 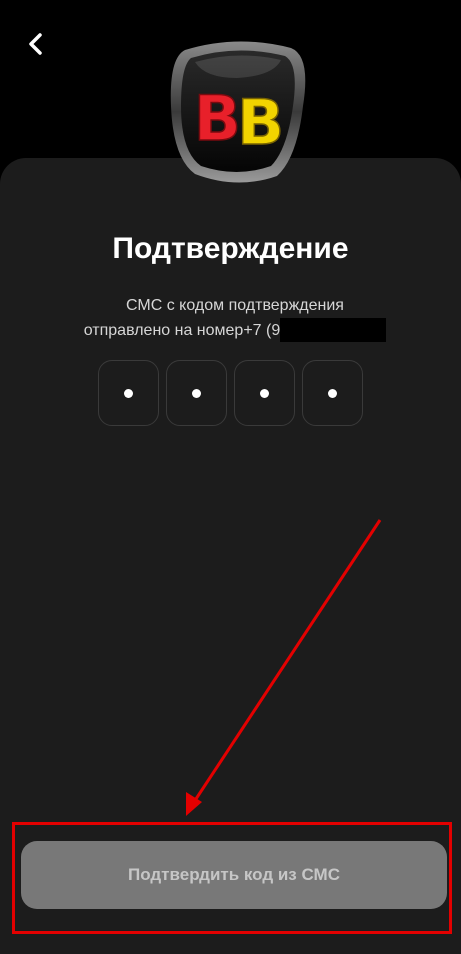 I want to click on back-button, so click(x=36, y=44).